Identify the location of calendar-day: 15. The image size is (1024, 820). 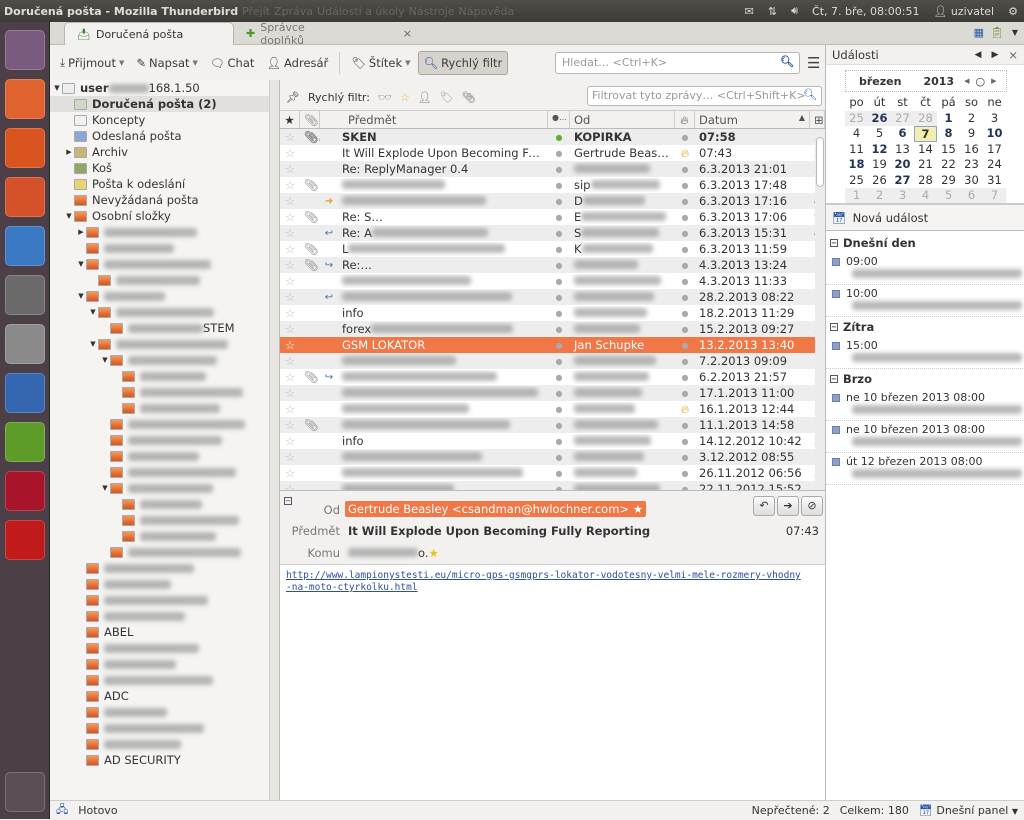
(948, 150).